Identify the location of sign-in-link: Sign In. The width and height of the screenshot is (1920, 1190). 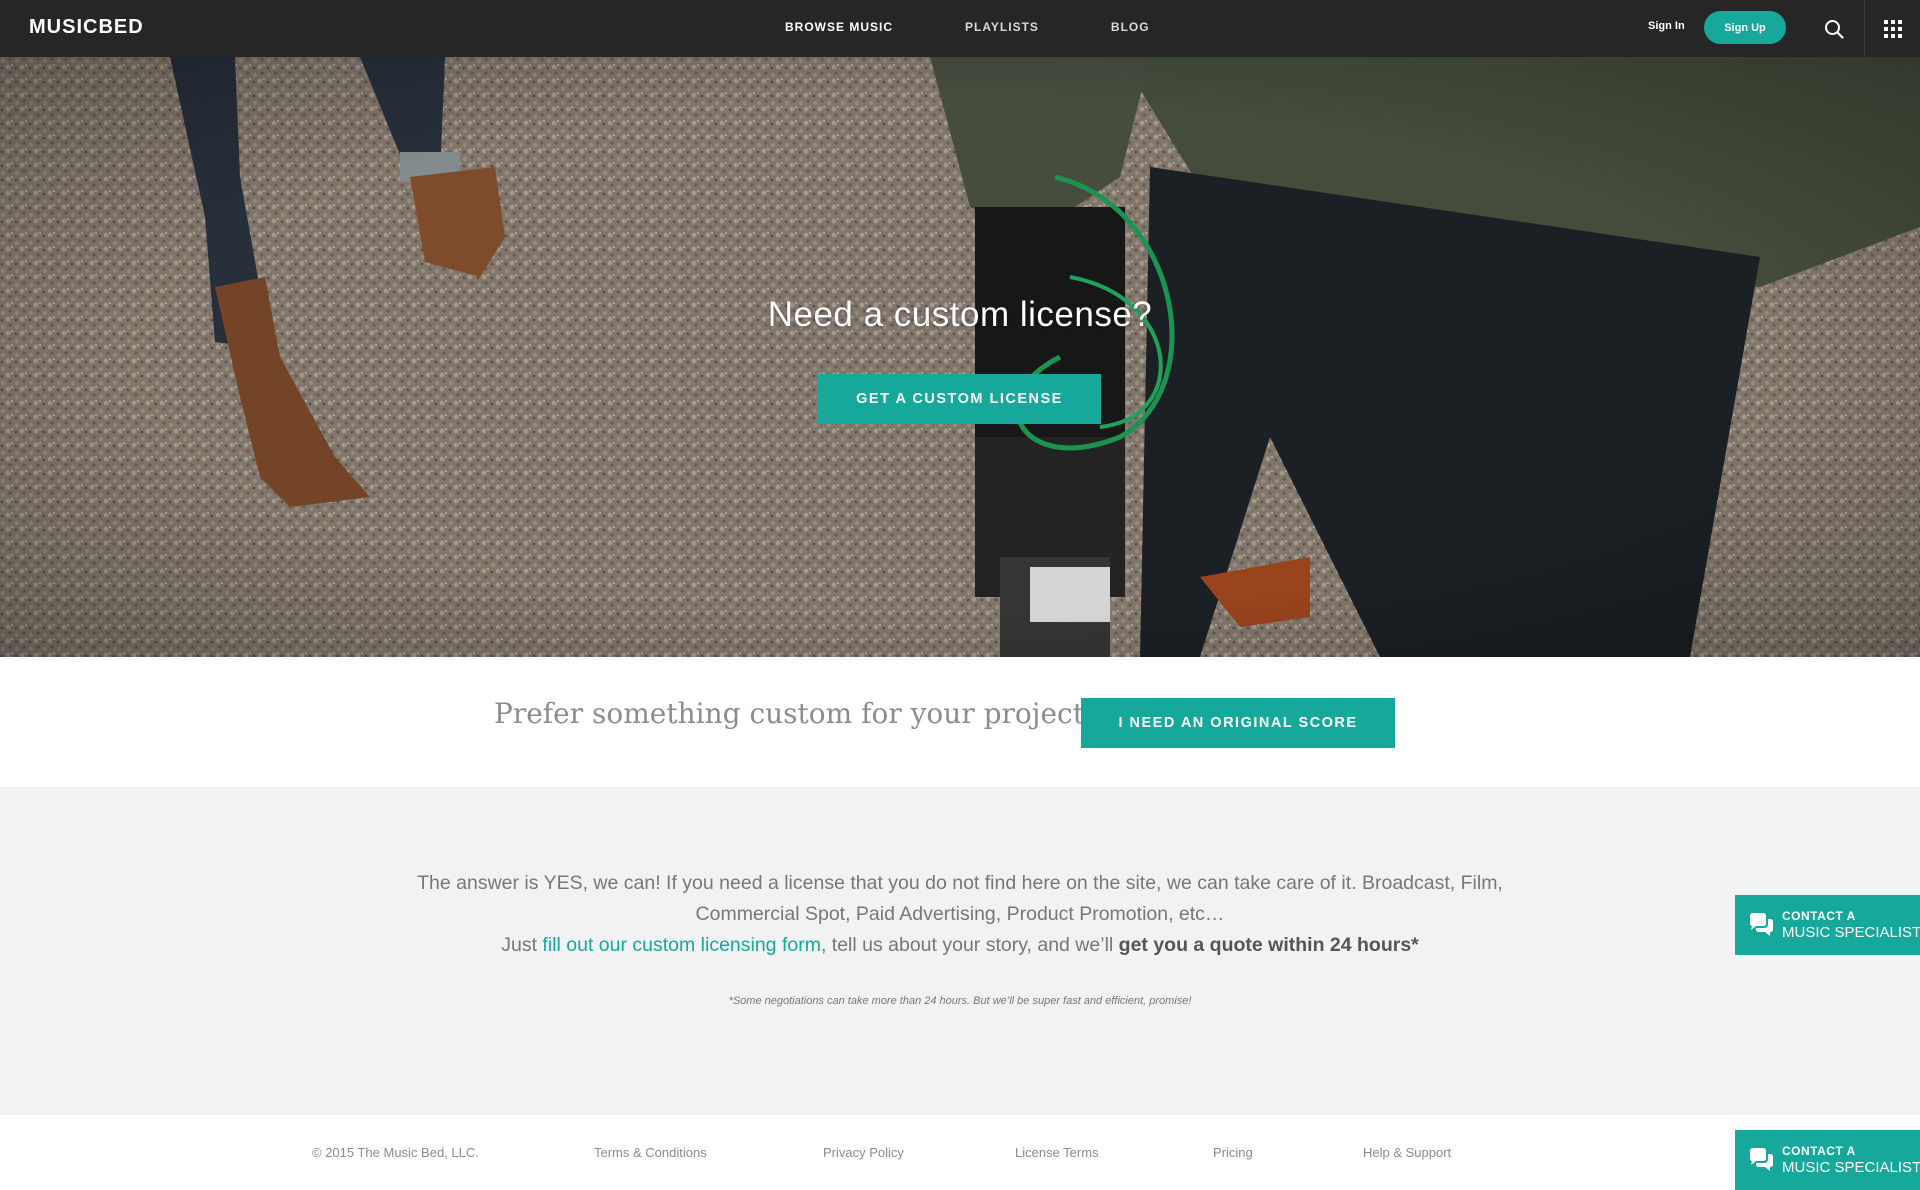
(1666, 26).